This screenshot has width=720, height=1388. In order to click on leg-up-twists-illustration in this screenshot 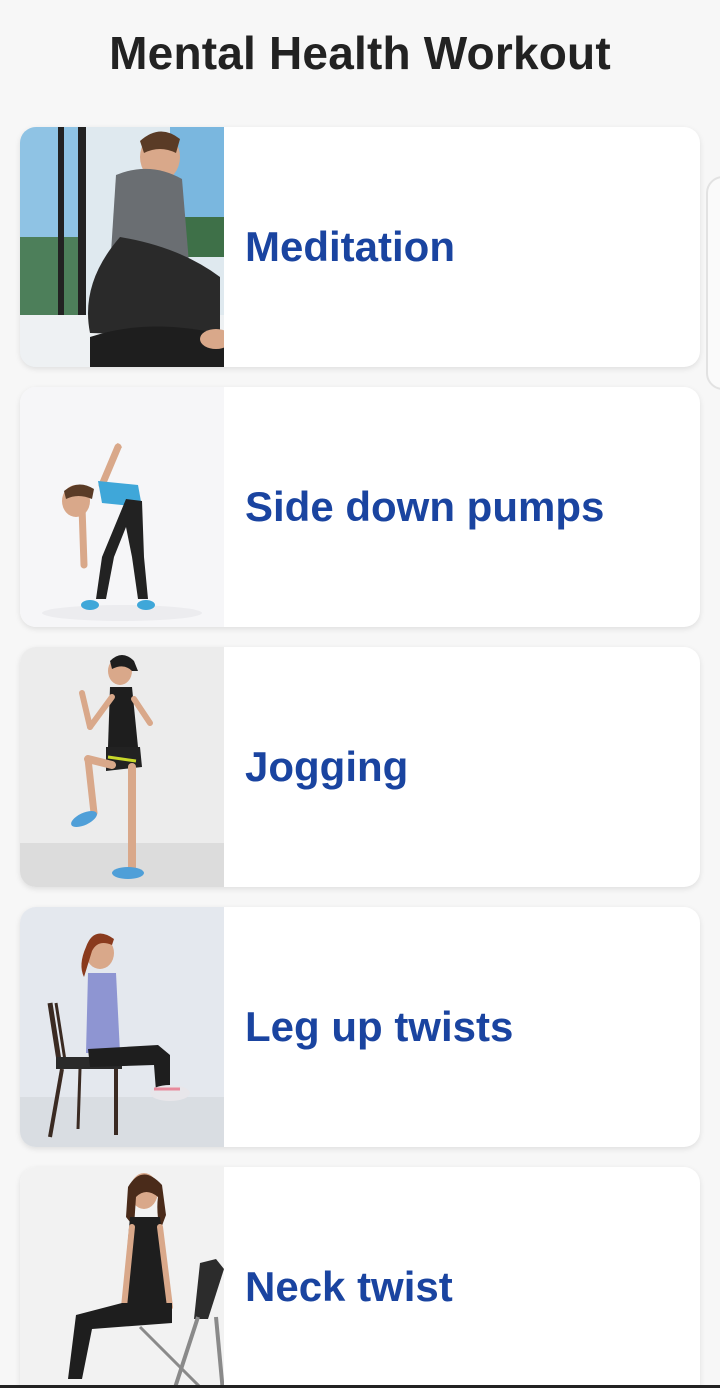, I will do `click(122, 1027)`.